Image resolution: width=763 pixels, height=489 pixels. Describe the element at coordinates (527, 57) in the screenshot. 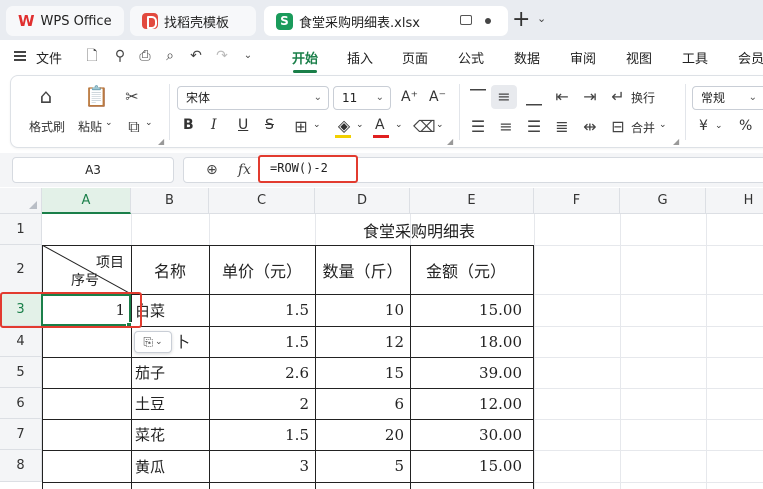

I see `menu-tab-data: 数据` at that location.